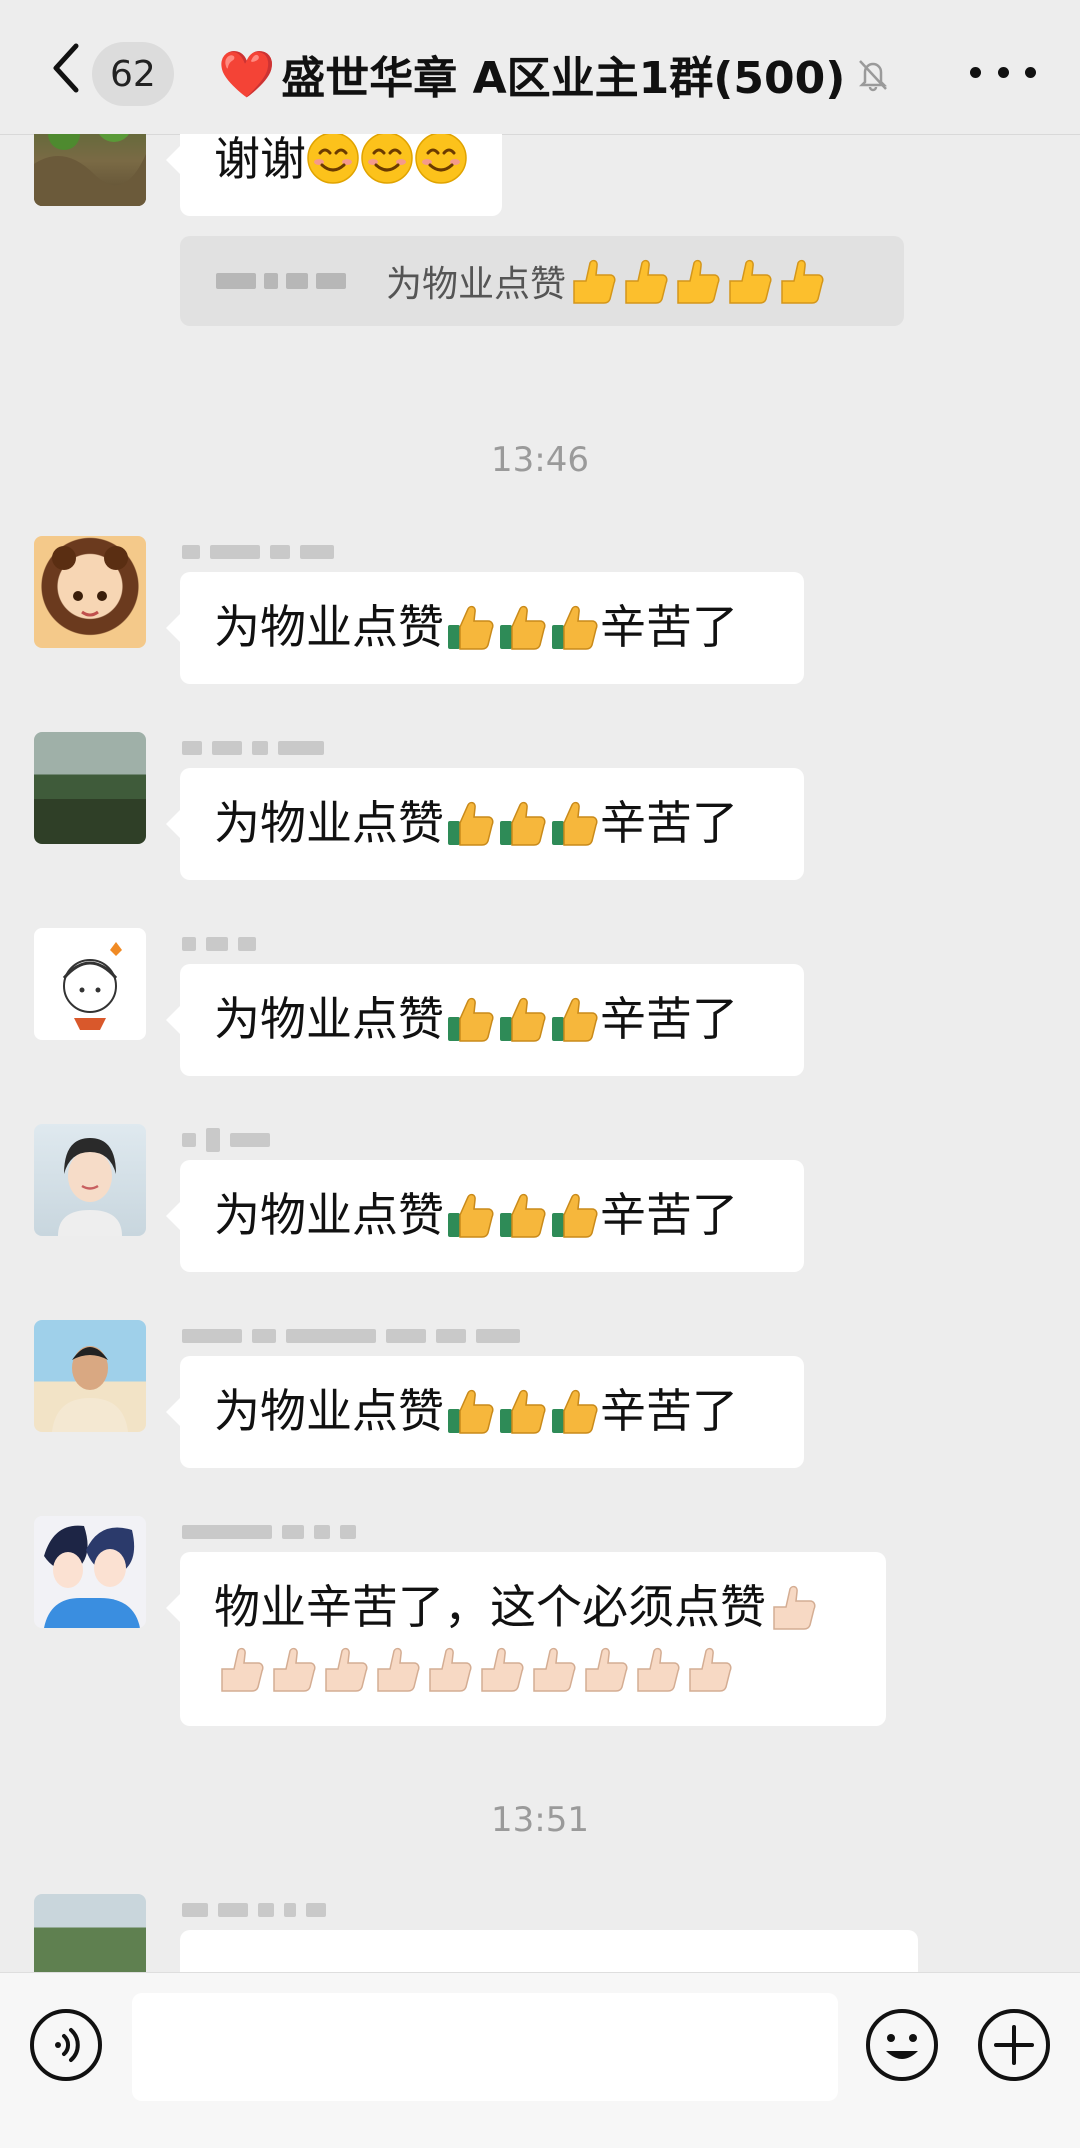  Describe the element at coordinates (260, 160) in the screenshot. I see `message-text: 谢谢` at that location.